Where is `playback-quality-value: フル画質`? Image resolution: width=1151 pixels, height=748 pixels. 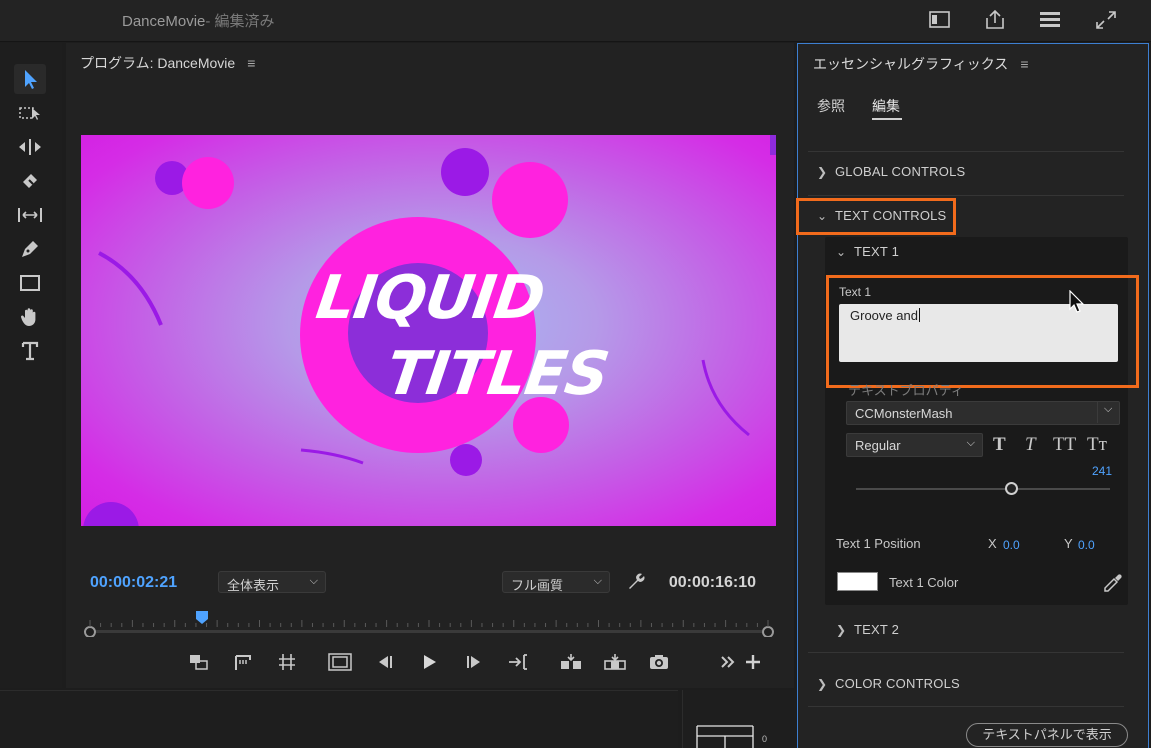
playback-quality-value: フル画質 is located at coordinates (537, 585).